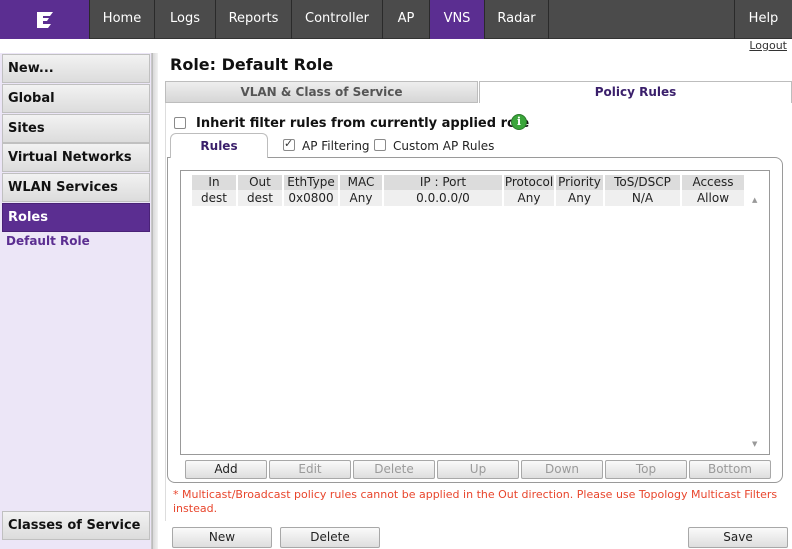 The height and width of the screenshot is (549, 792). I want to click on inherit-filter-checkbox, so click(180, 123).